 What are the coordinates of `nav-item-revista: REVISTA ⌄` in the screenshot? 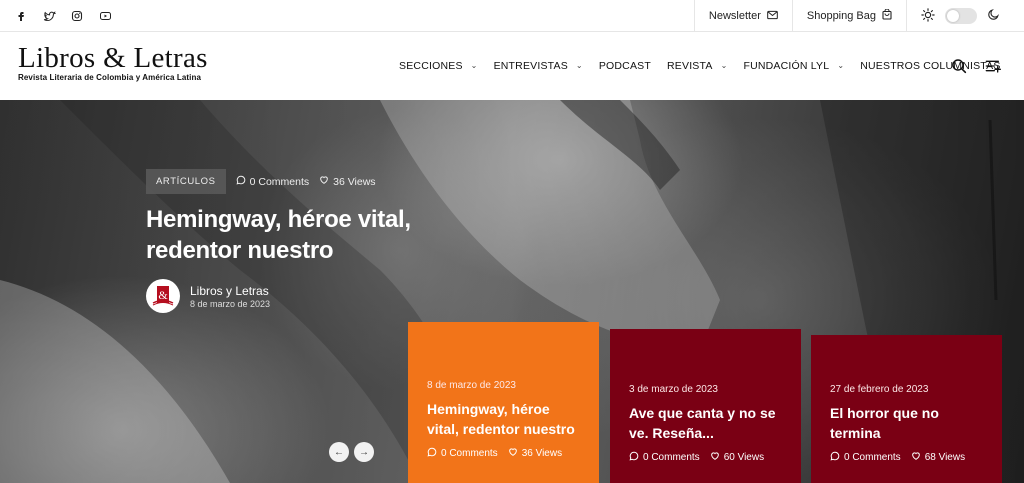 It's located at (697, 66).